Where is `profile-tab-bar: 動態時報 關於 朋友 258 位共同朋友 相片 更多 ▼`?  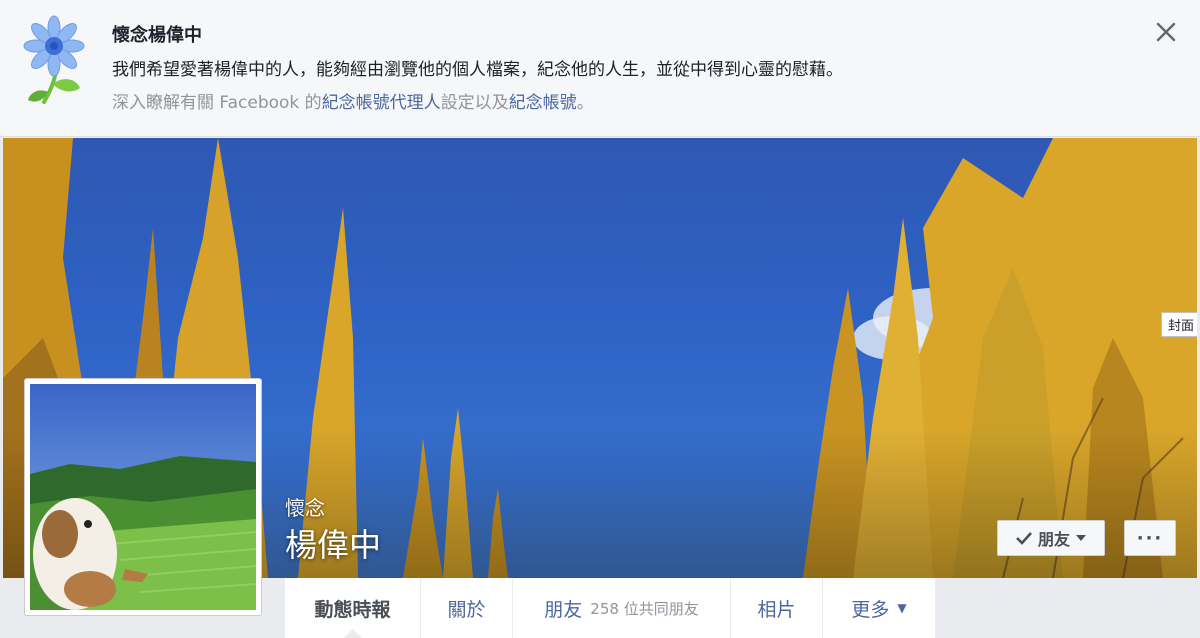 profile-tab-bar: 動態時報 關於 朋友 258 位共同朋友 相片 更多 ▼ is located at coordinates (610, 608).